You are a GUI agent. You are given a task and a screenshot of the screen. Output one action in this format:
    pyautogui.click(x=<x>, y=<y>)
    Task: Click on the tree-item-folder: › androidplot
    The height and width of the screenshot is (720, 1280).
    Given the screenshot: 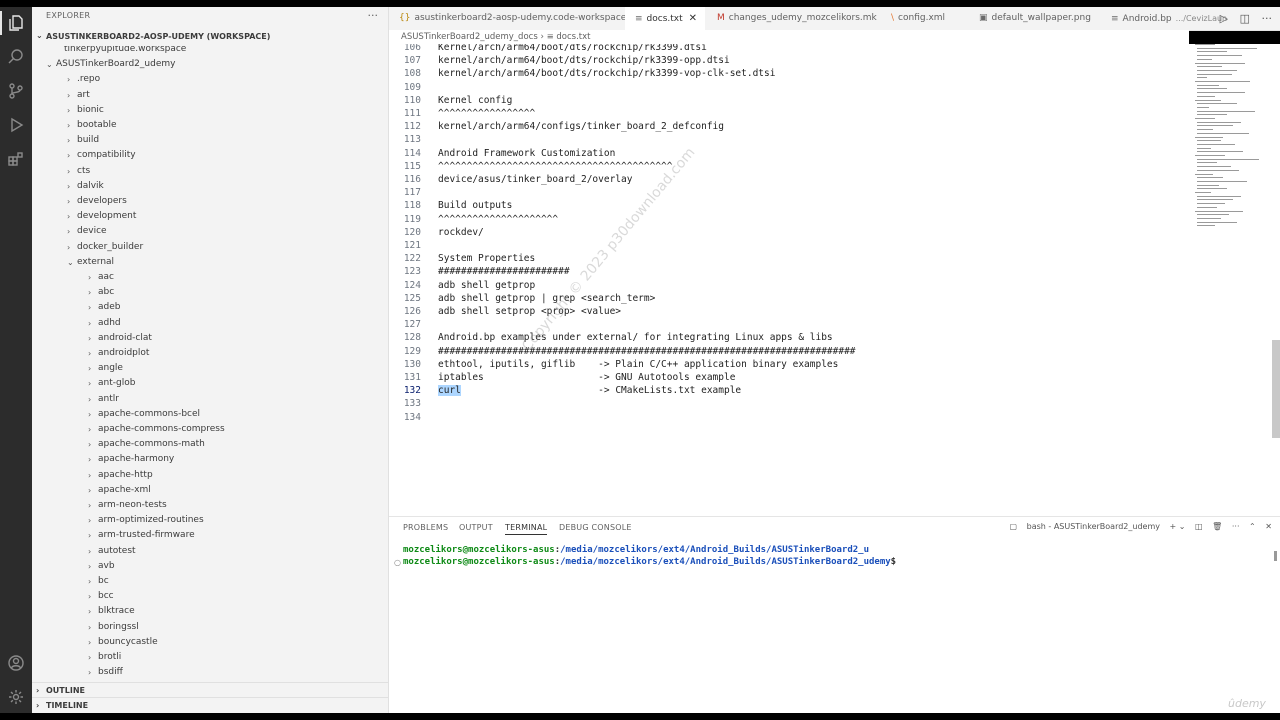 What is the action you would take?
    pyautogui.click(x=210, y=353)
    